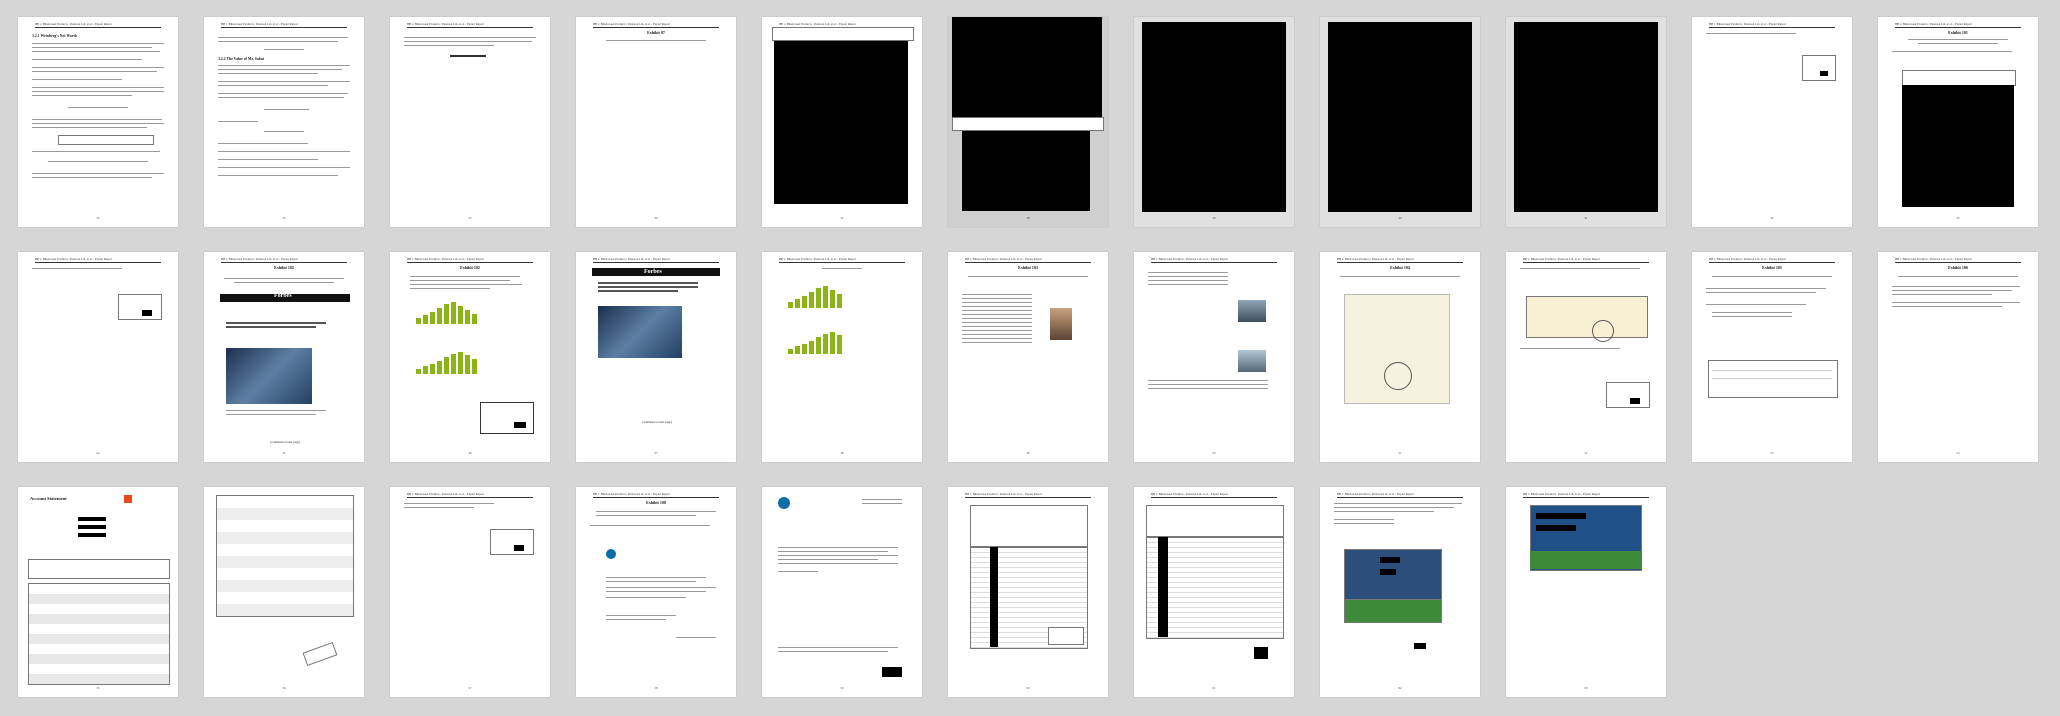  Describe the element at coordinates (241, 59) in the screenshot. I see `section-heading: 3.2.2 The Value of Mr. Sabat` at that location.